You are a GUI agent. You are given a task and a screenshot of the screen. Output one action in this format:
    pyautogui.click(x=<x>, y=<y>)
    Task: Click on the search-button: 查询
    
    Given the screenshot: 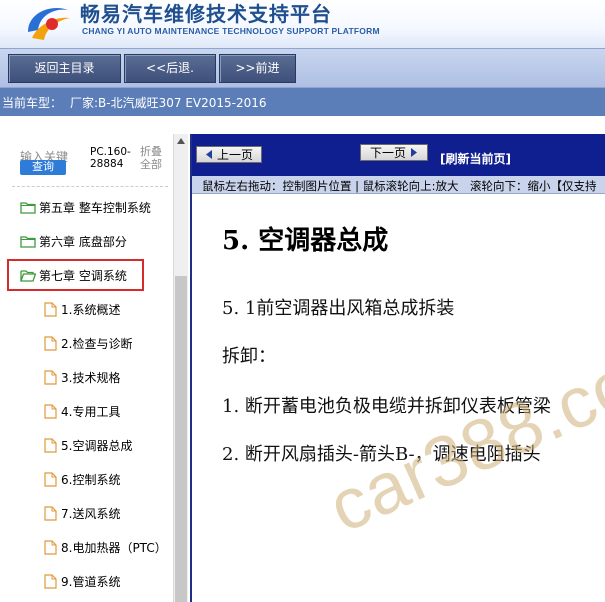 What is the action you would take?
    pyautogui.click(x=43, y=167)
    